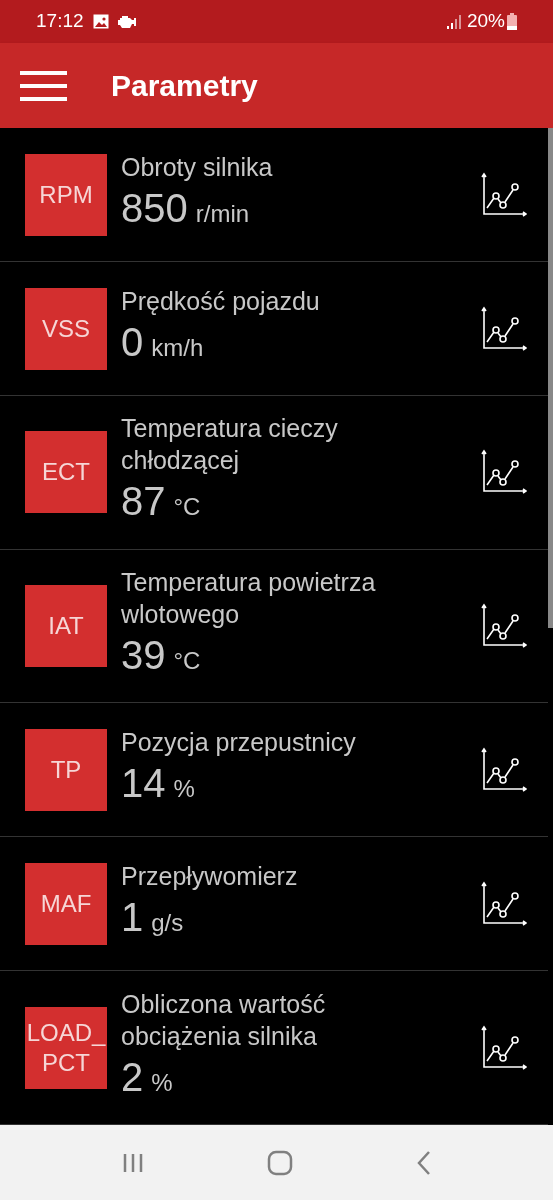 Image resolution: width=553 pixels, height=1200 pixels. I want to click on screen-title: Parametry, so click(184, 86).